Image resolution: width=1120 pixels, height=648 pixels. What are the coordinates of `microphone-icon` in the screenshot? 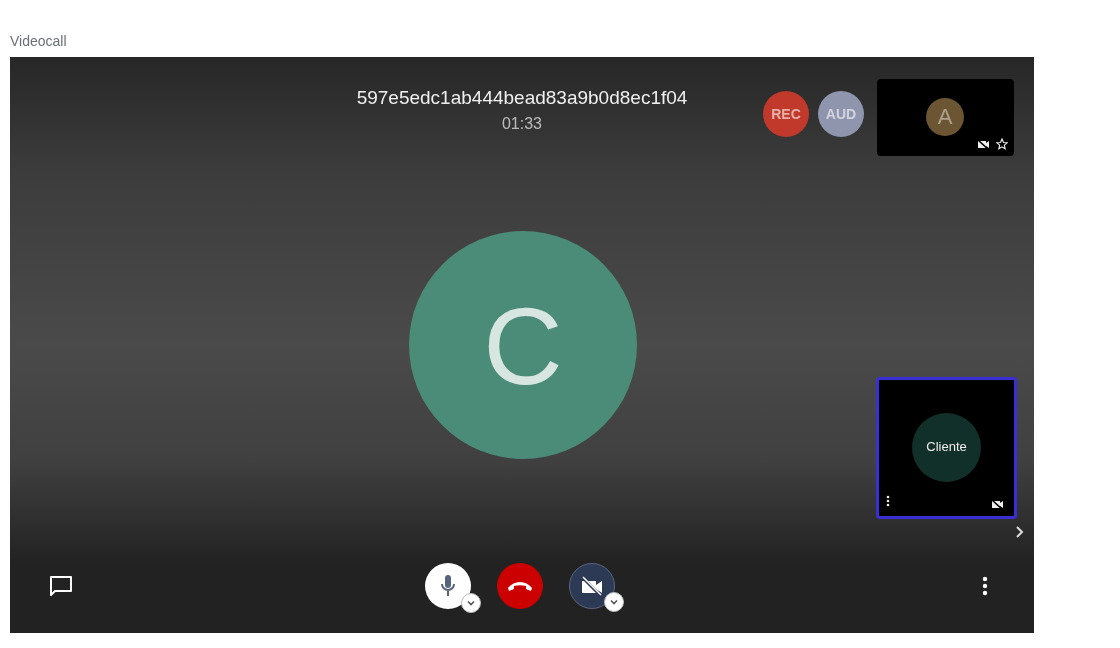 It's located at (448, 586).